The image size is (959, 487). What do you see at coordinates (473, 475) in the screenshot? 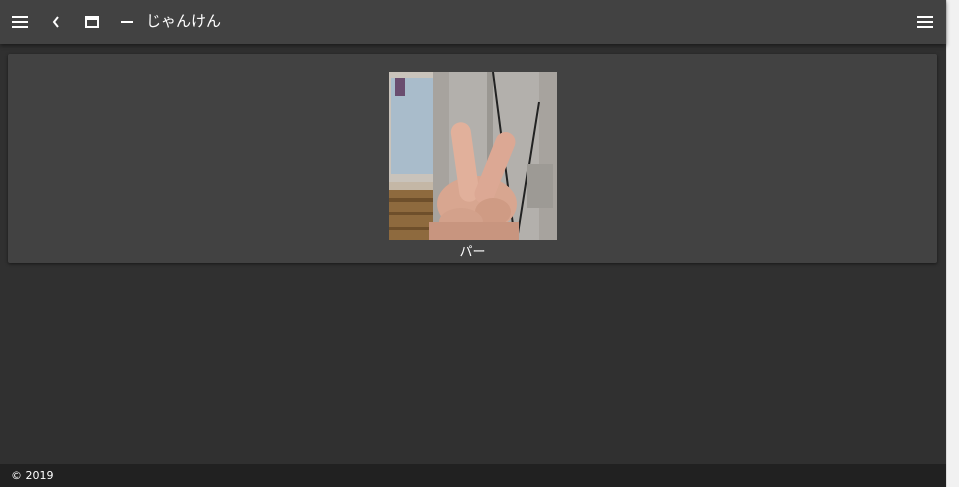
I see `footer: © 2019` at bounding box center [473, 475].